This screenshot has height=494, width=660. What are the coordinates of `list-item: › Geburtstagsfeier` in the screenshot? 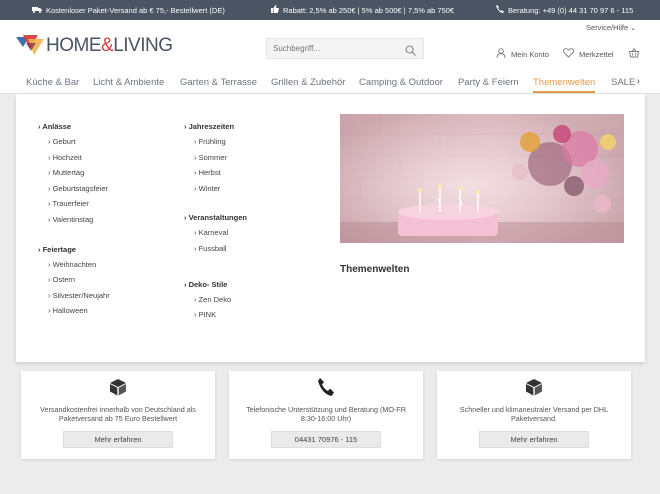 It's located at (74, 188).